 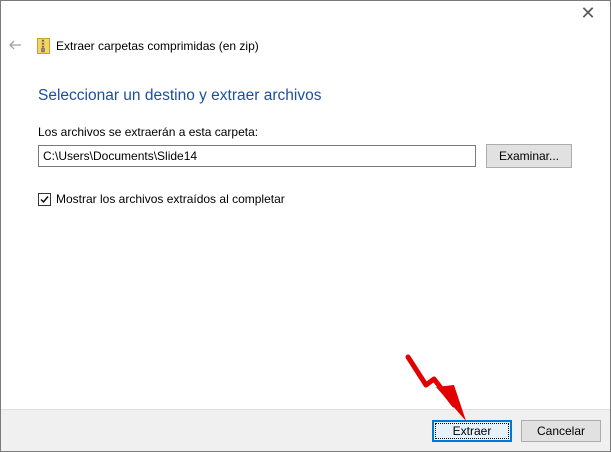 I want to click on close-button: ✕, so click(x=588, y=13).